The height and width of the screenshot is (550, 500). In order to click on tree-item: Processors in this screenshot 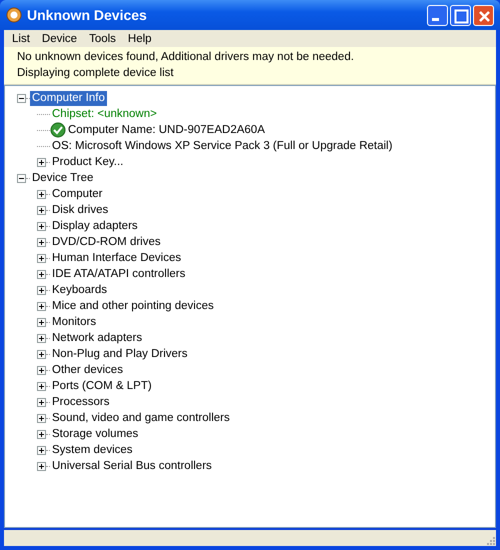, I will do `click(81, 402)`.